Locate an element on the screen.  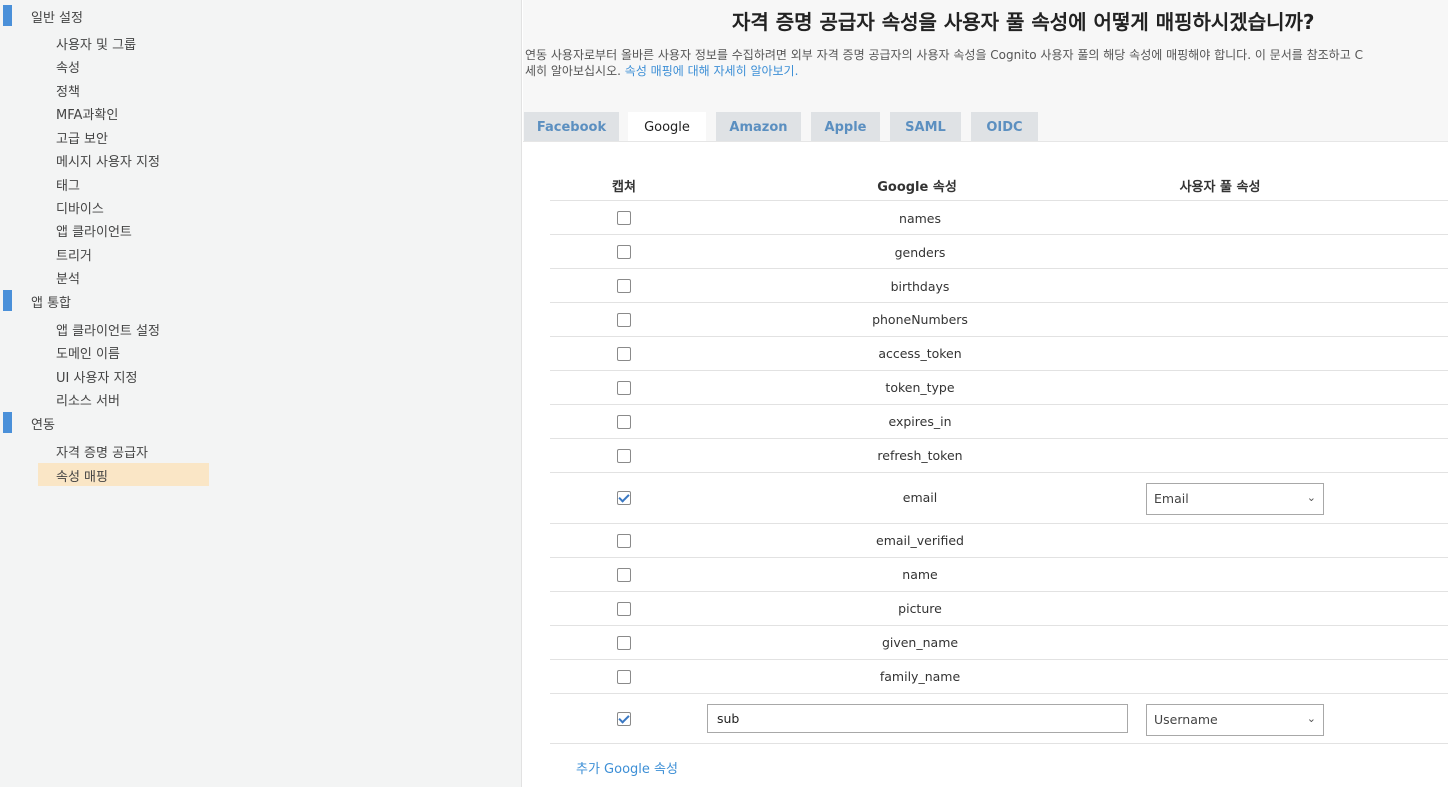
google-attribute-name: picture is located at coordinates (920, 608).